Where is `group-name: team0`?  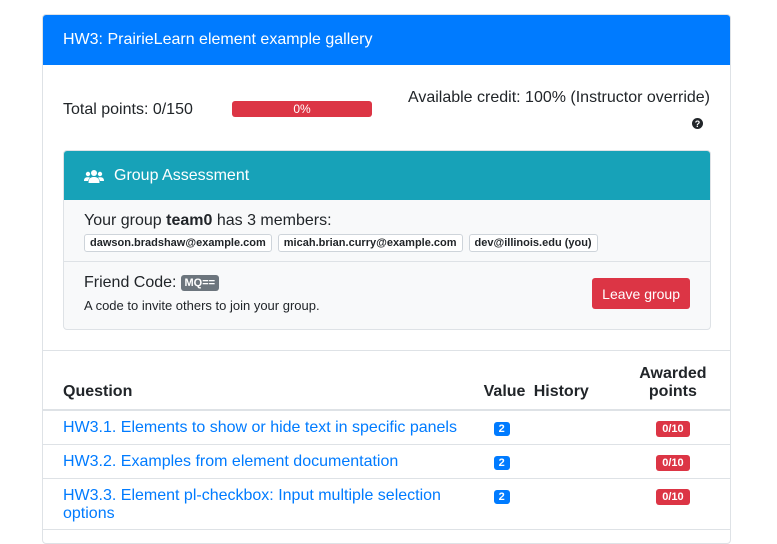
group-name: team0 is located at coordinates (189, 220).